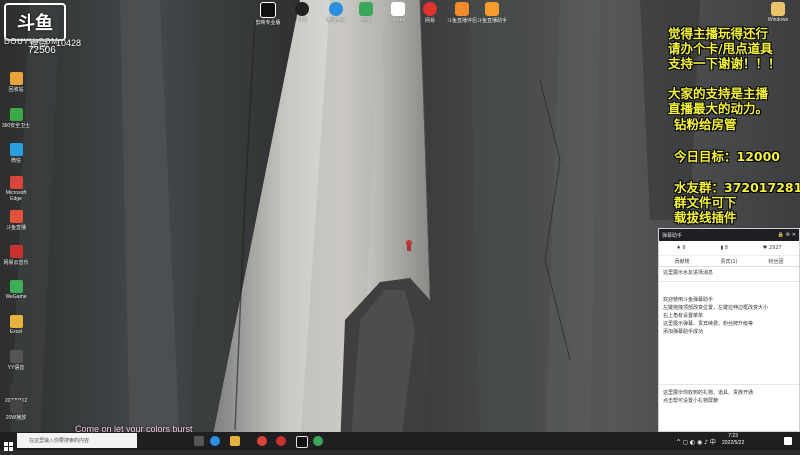 The width and height of the screenshot is (800, 455). Describe the element at coordinates (16, 149) in the screenshot. I see `wechat-icon` at that location.